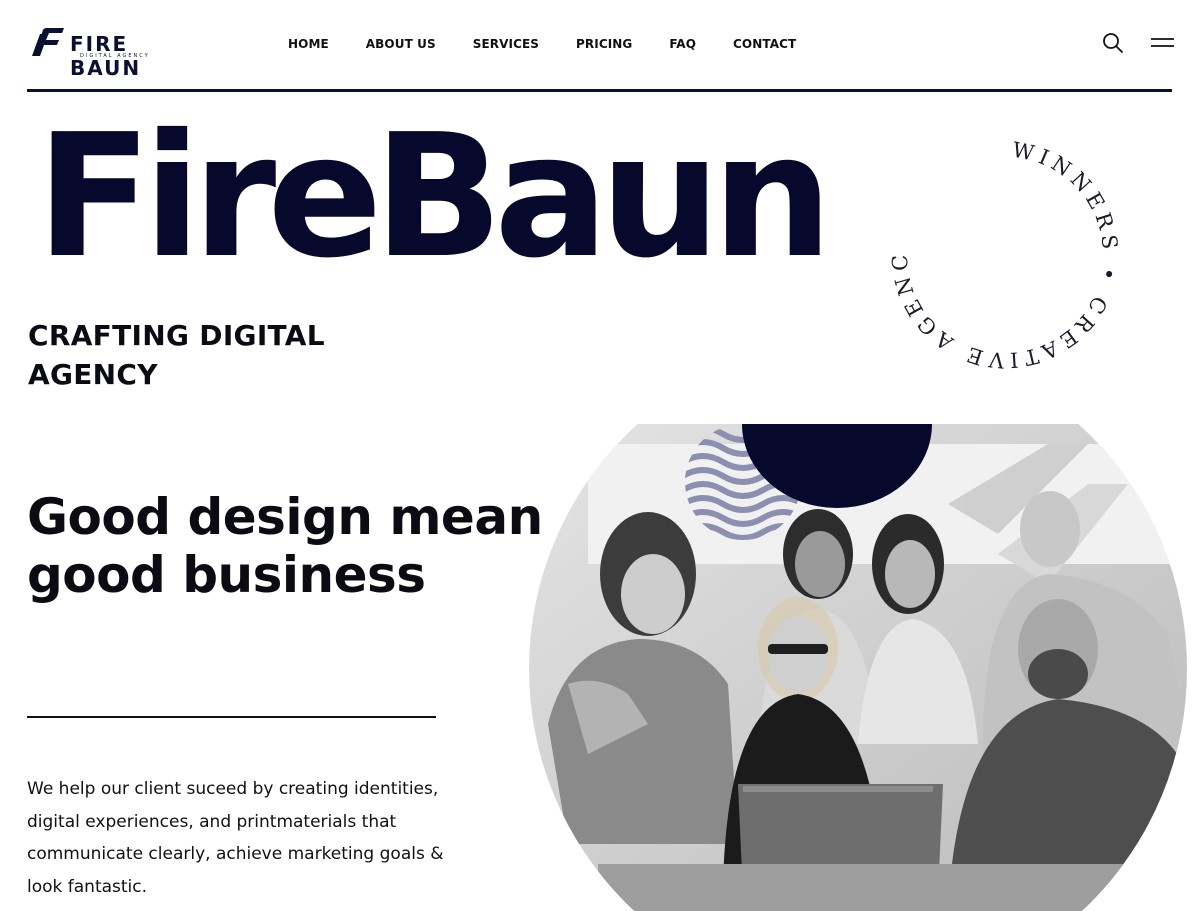  I want to click on nav-about-us: ABOUT US, so click(401, 44).